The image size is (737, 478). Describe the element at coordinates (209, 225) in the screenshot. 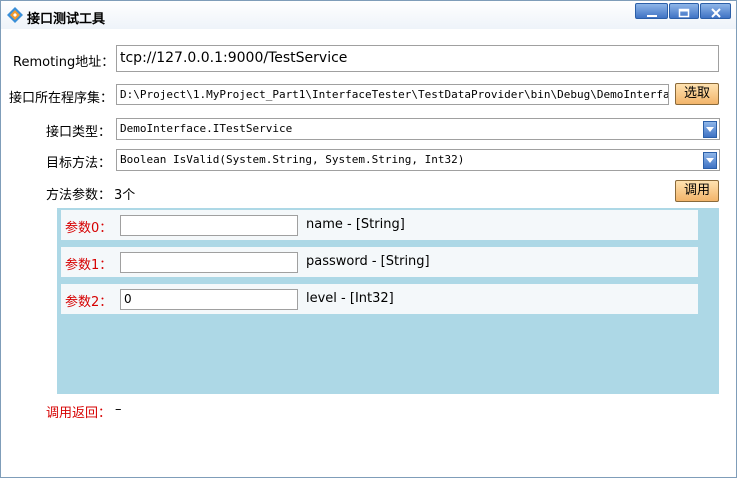

I see `param-0-input` at that location.